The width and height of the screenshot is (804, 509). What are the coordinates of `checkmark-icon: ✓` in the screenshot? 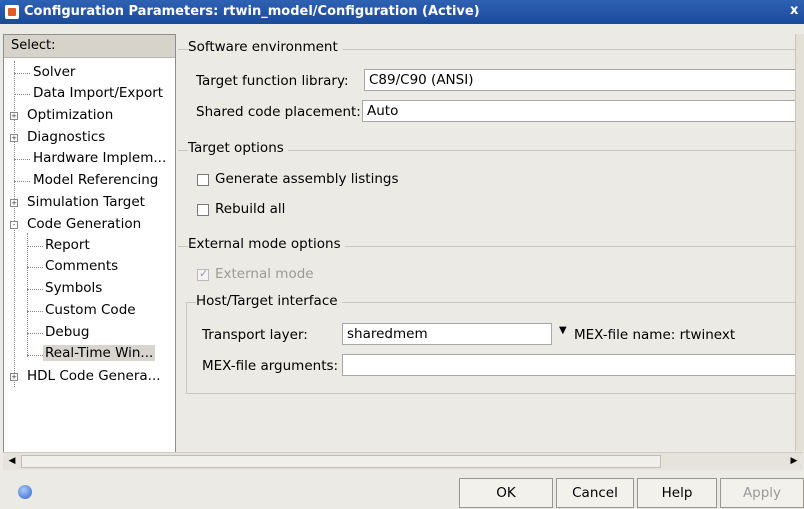 It's located at (204, 273).